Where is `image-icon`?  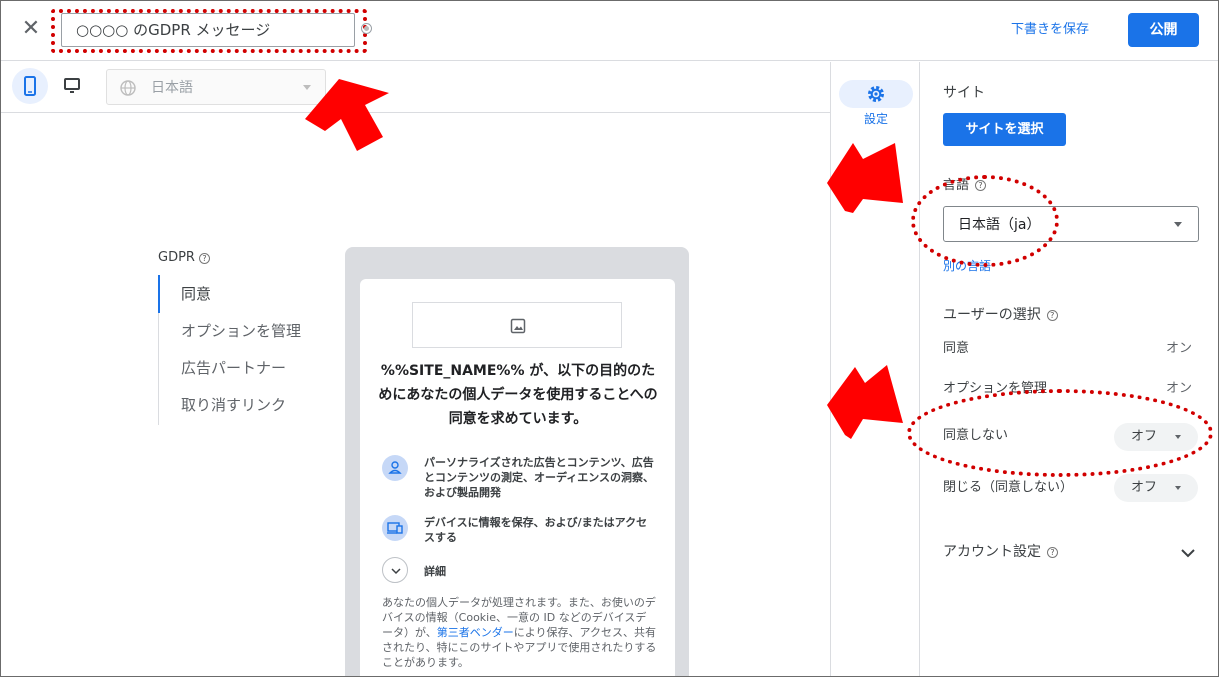
image-icon is located at coordinates (518, 326).